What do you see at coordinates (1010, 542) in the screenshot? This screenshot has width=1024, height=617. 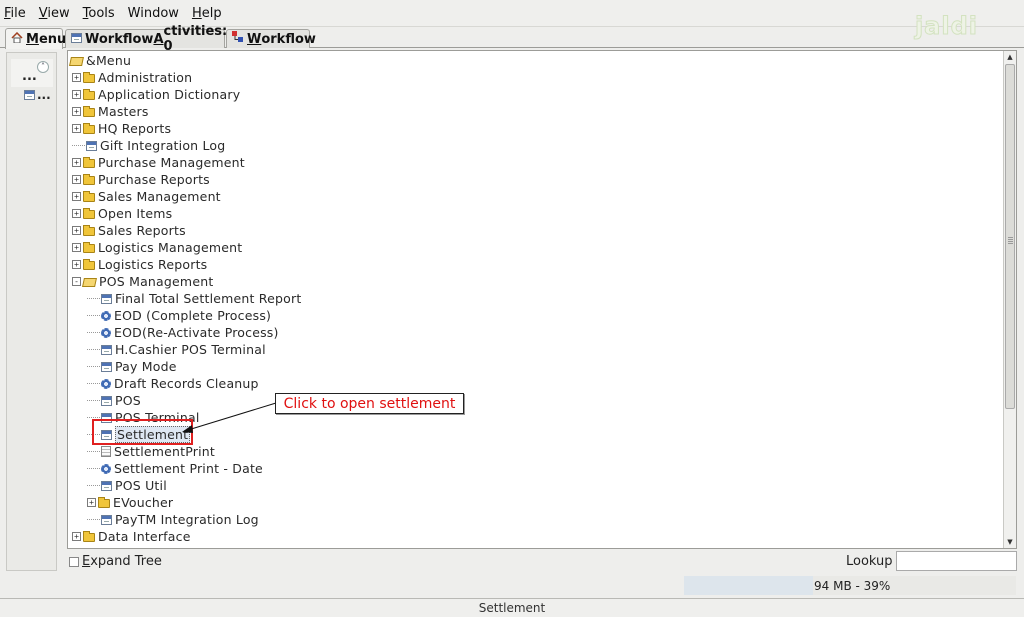 I see `scroll-down-icon: ▼` at bounding box center [1010, 542].